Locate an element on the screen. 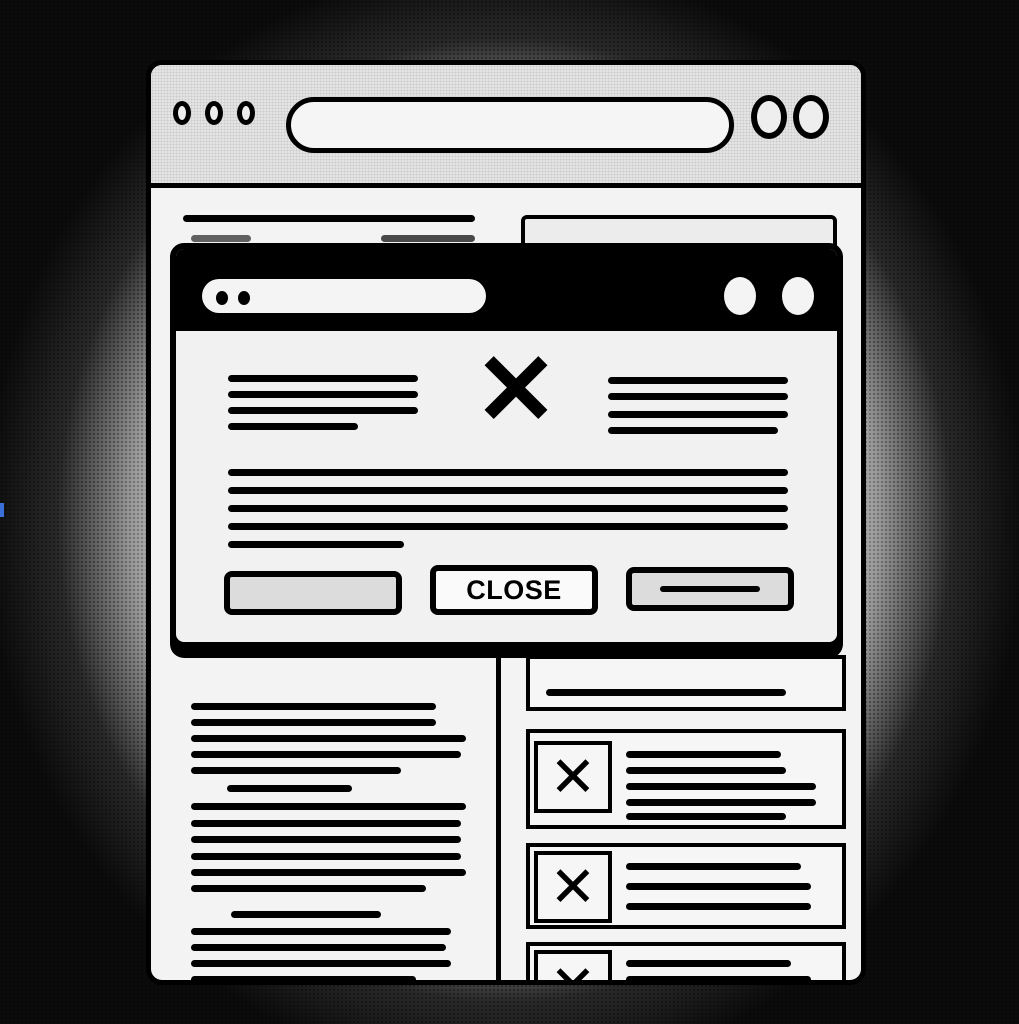  button-label-line is located at coordinates (710, 589).